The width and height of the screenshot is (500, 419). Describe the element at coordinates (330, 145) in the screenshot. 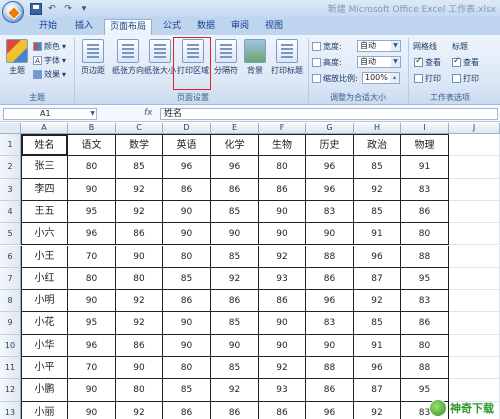

I see `table-header-cell: 历史` at that location.